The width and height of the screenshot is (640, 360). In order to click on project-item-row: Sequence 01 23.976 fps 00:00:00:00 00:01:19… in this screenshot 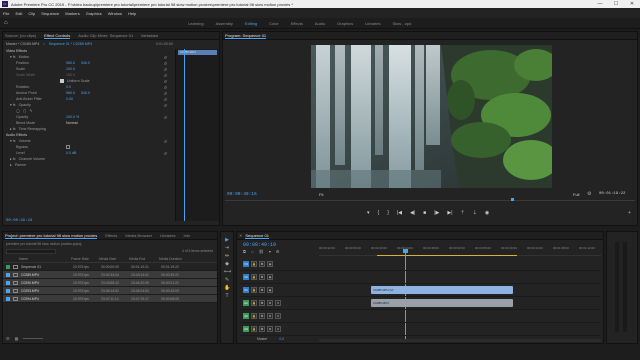, I will do `click(110, 267)`.